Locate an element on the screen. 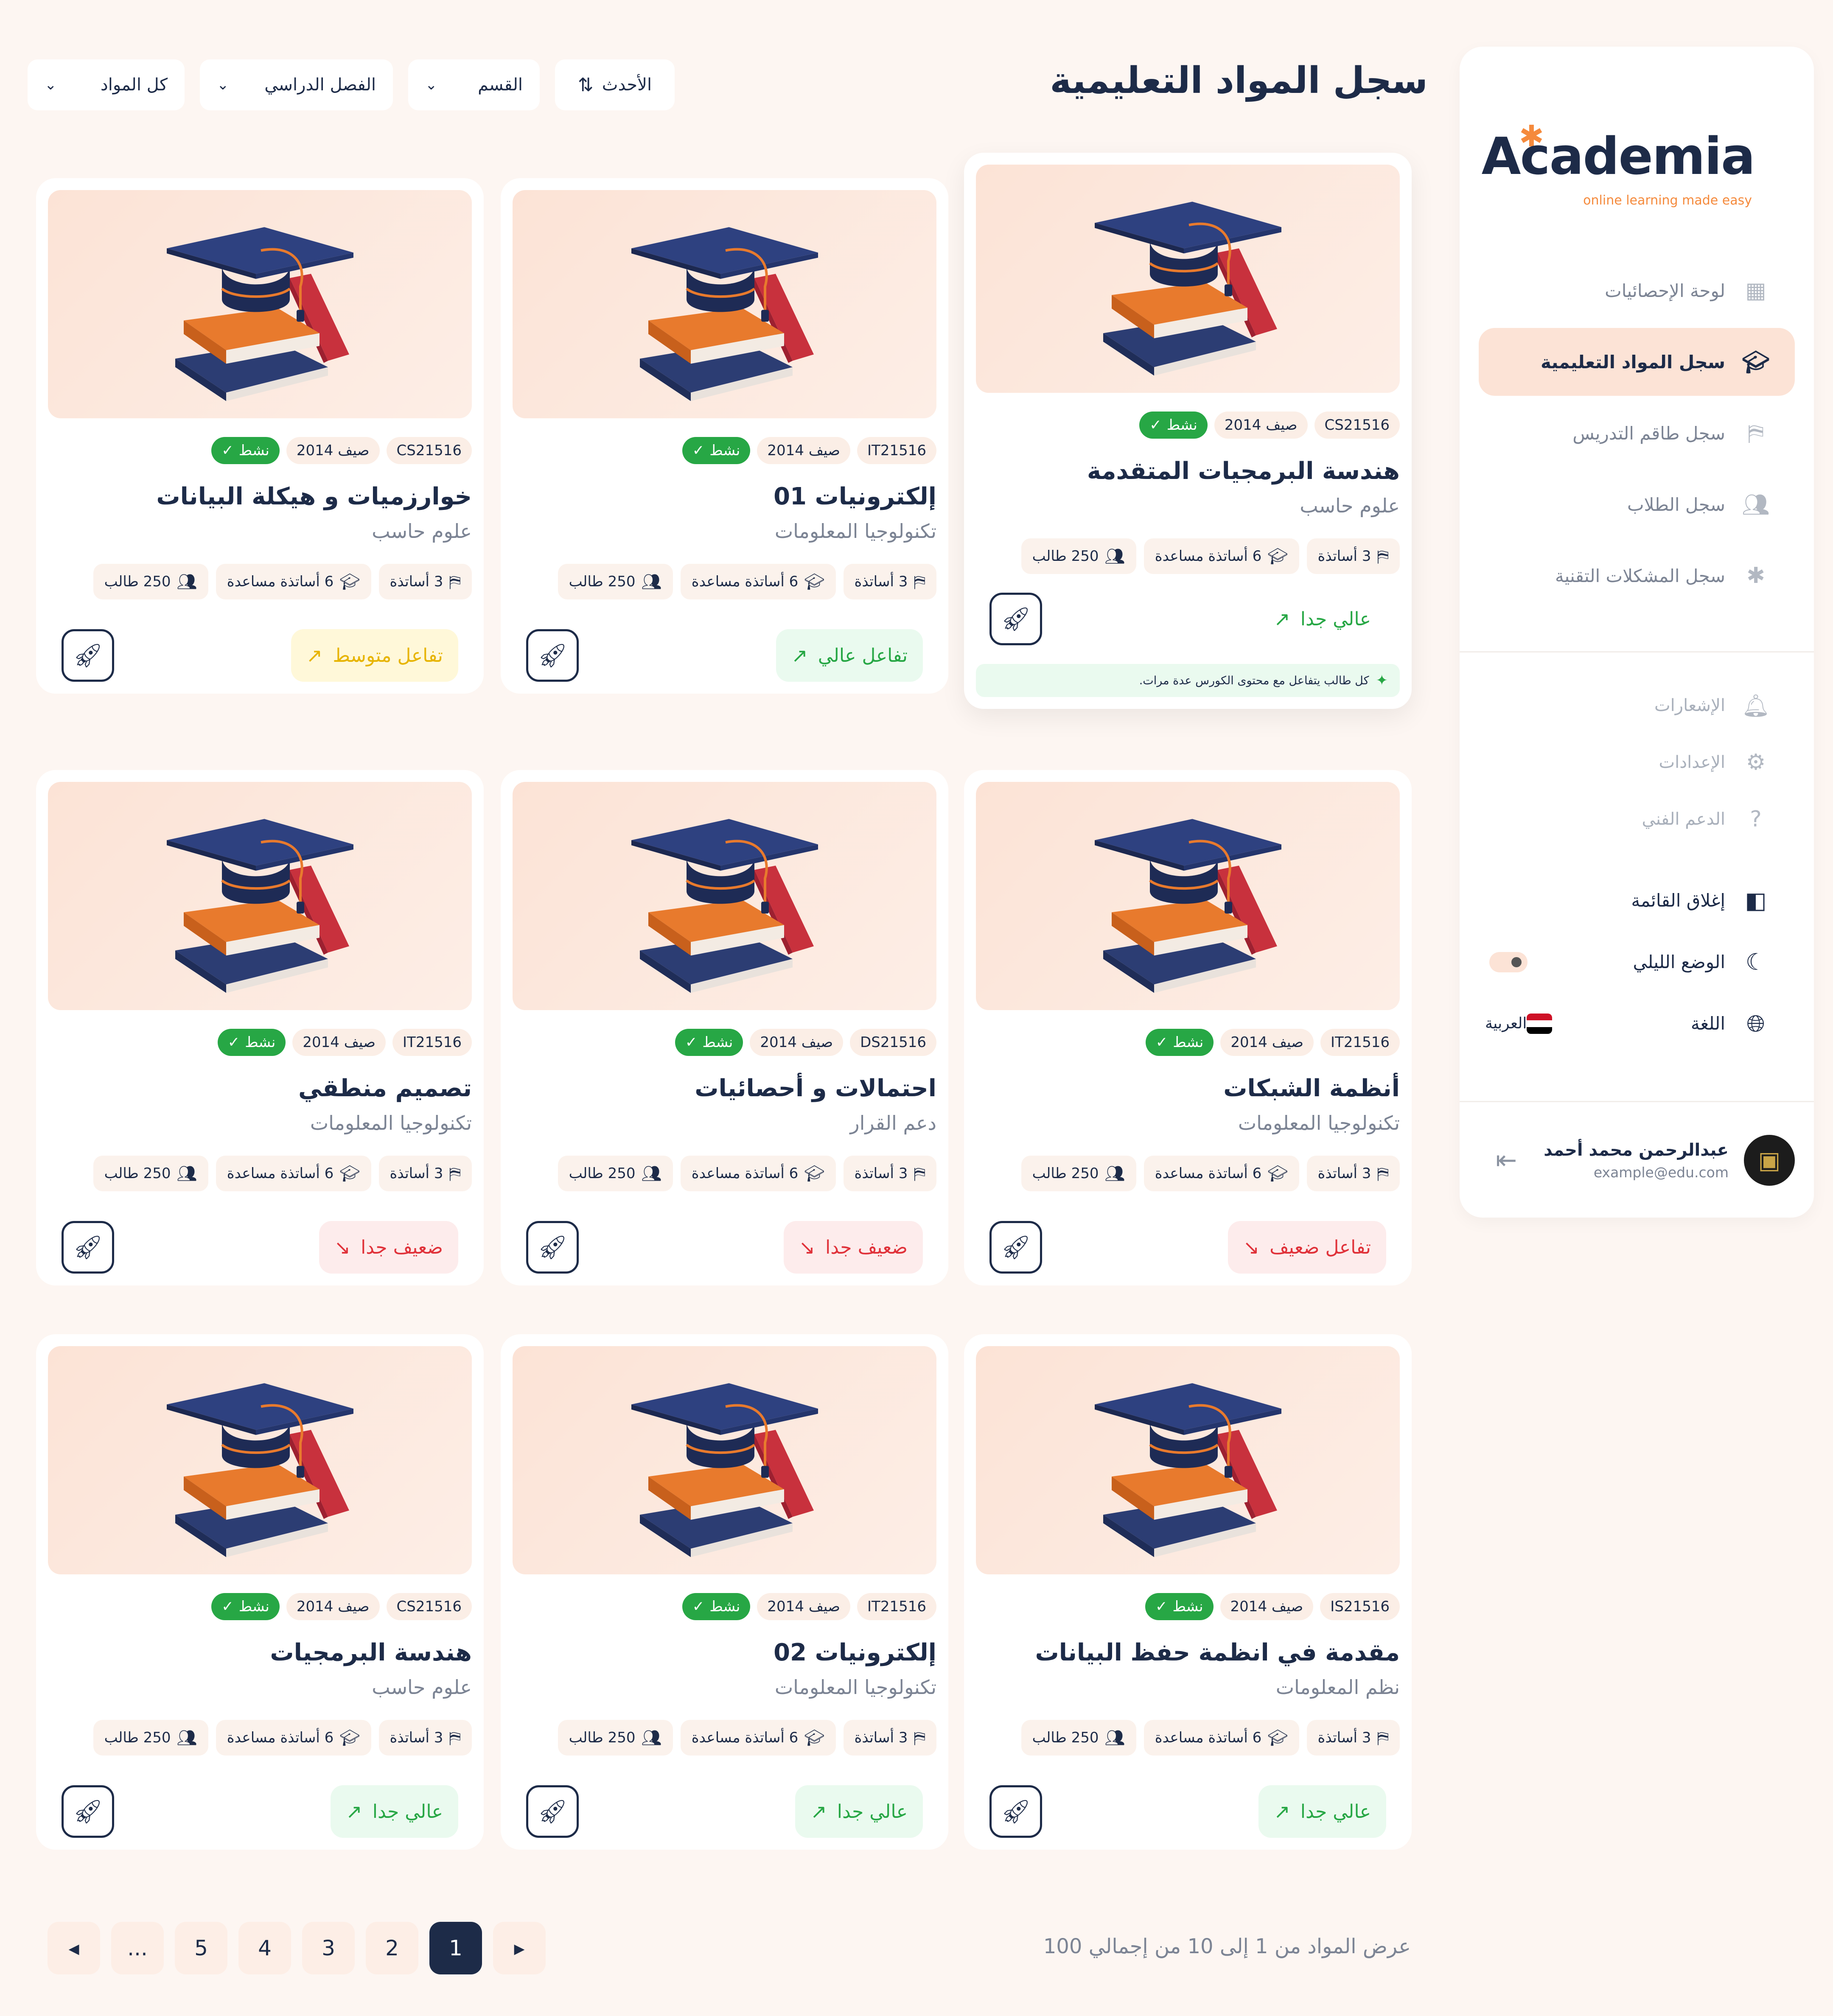 The image size is (1833, 2016). sidebar-item-students: 👥︎ سجل الطلاب is located at coordinates (1637, 504).